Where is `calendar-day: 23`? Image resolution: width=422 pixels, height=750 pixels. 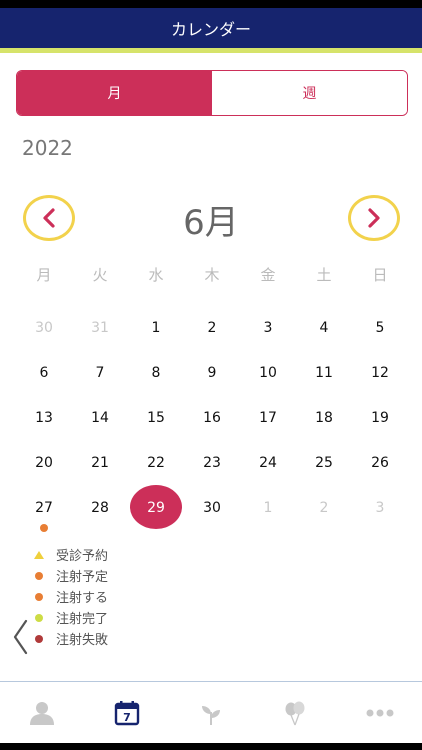 calendar-day: 23 is located at coordinates (212, 462).